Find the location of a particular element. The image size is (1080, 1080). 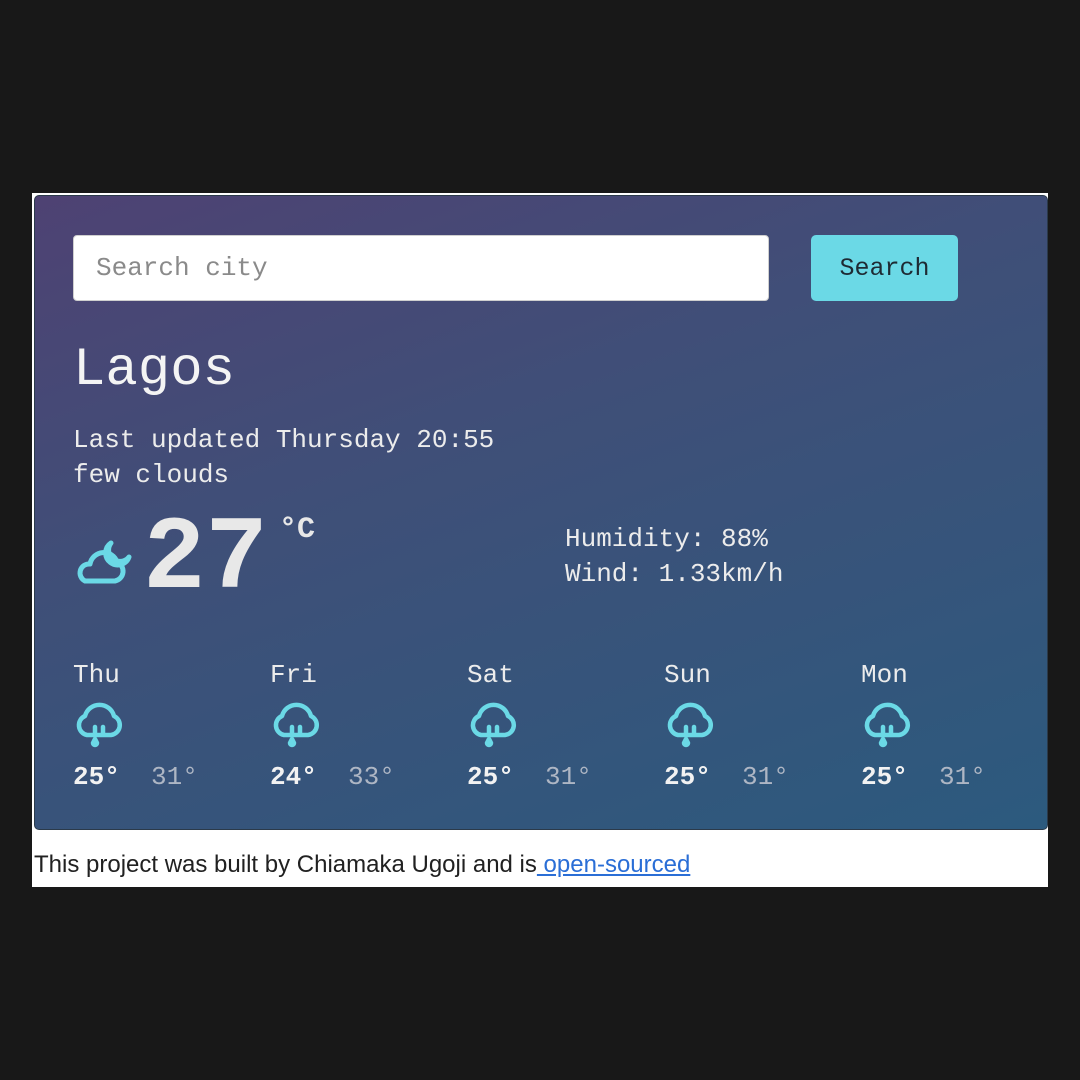

forecast-min: 24° is located at coordinates (293, 777).